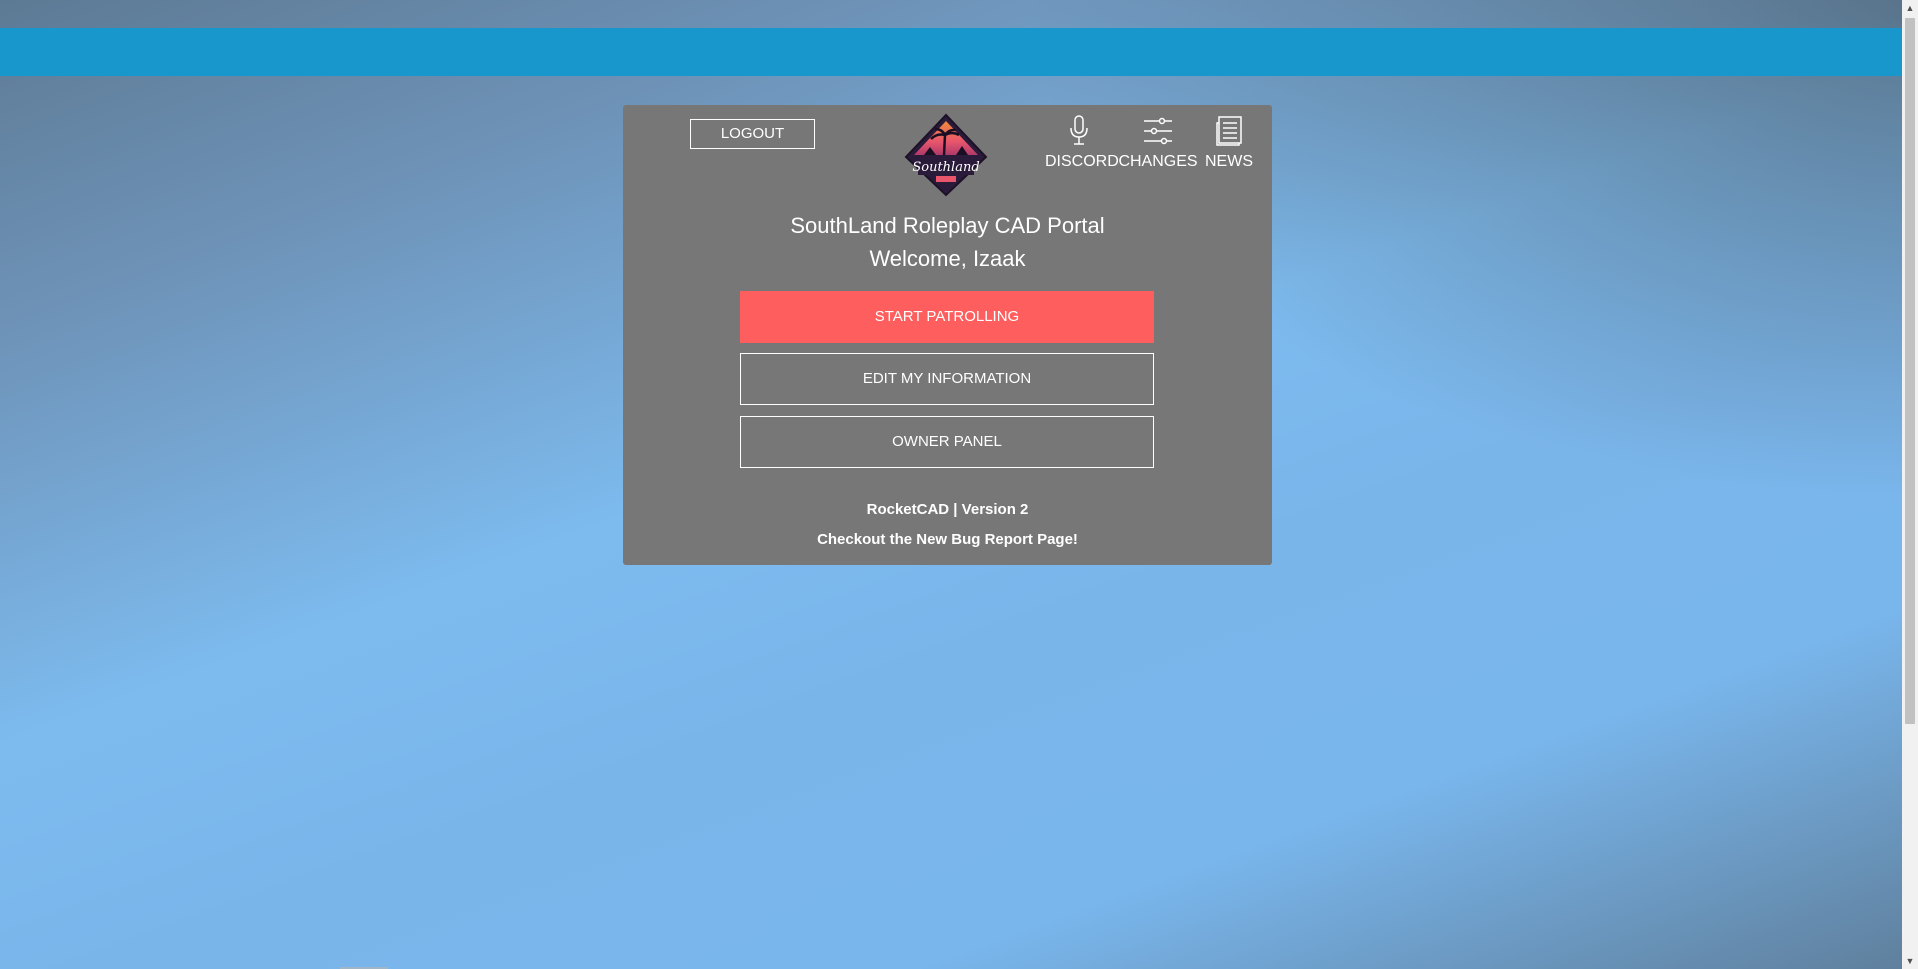 The width and height of the screenshot is (1918, 969). I want to click on scroll-up-arrow-icon: ▲, so click(1910, 8).